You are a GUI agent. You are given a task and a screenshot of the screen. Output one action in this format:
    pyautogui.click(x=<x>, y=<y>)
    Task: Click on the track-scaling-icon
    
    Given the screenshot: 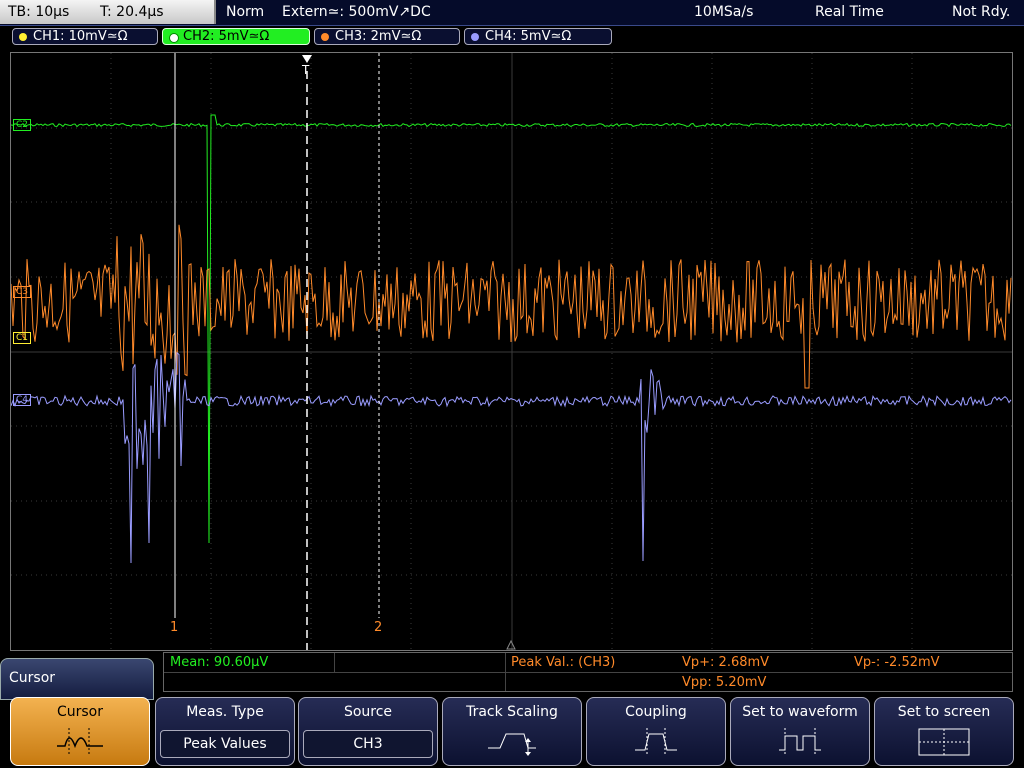 What is the action you would take?
    pyautogui.click(x=512, y=744)
    